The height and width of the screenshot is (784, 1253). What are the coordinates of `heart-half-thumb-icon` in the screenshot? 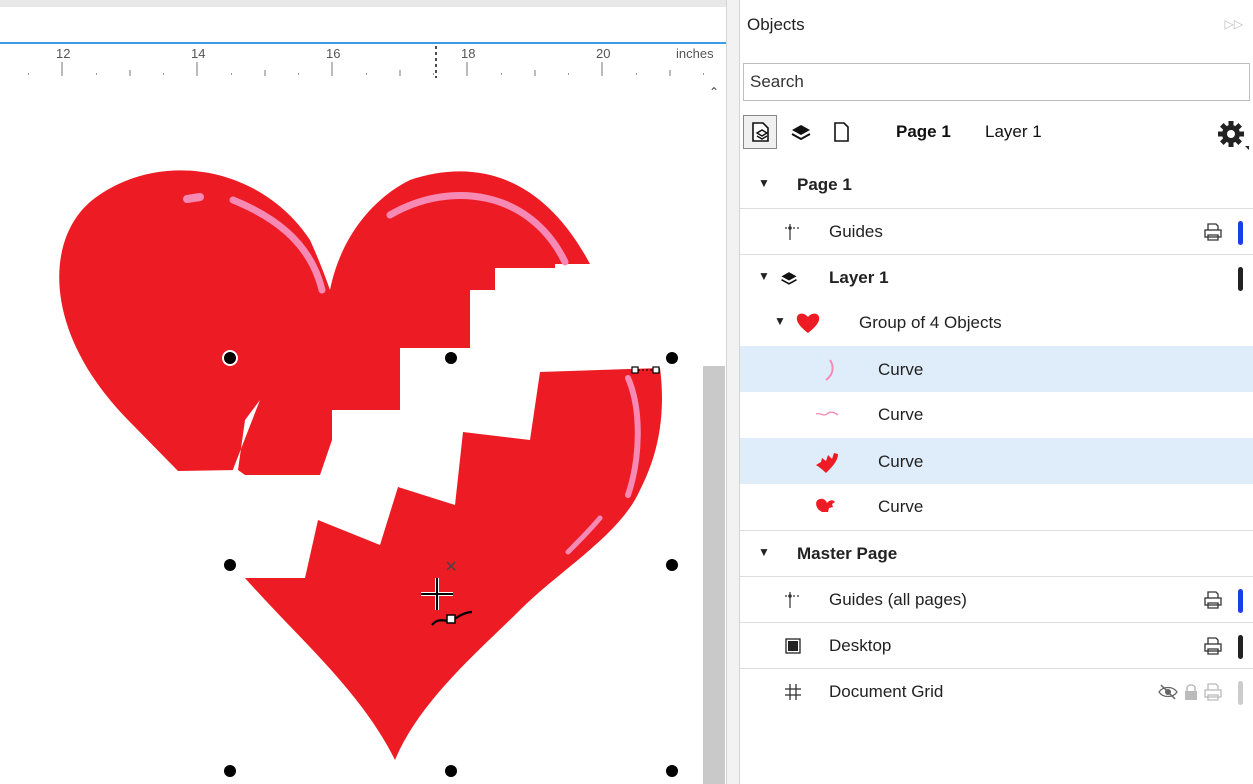 It's located at (827, 507).